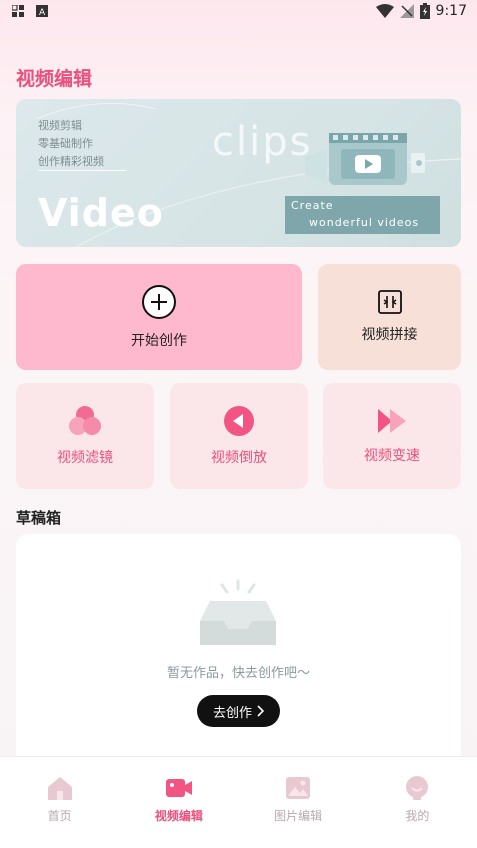  I want to click on banner-line: 创作精彩视频, so click(71, 161).